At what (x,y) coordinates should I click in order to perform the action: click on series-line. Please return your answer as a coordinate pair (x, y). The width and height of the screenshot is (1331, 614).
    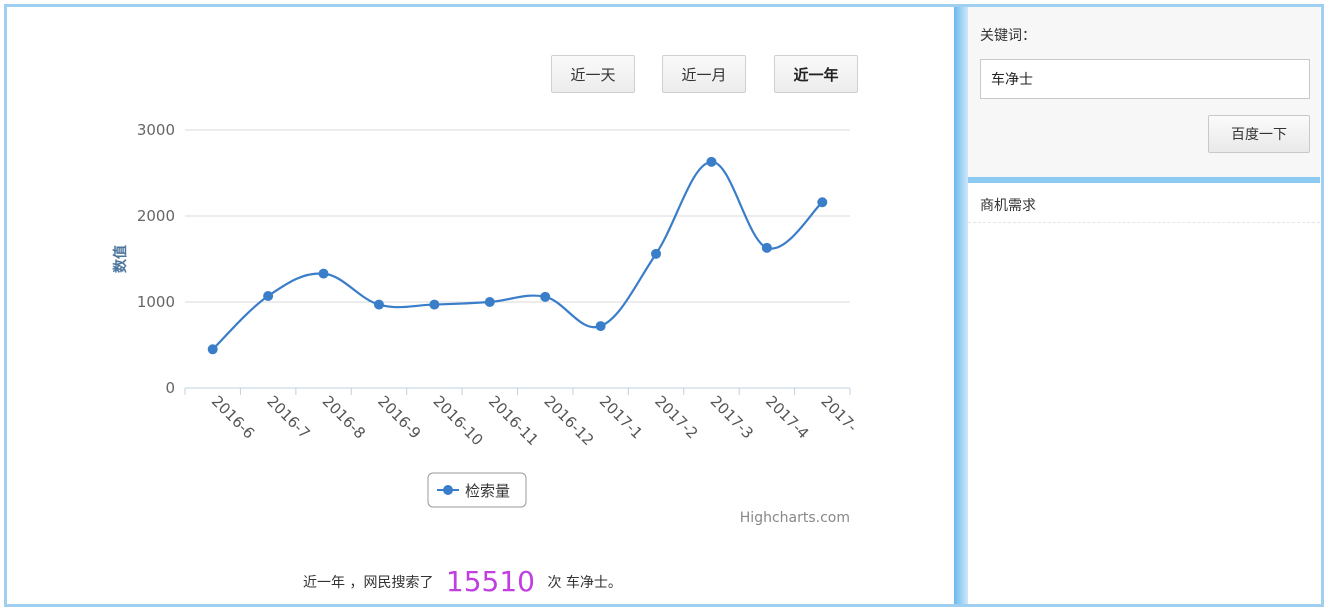
    Looking at the image, I should click on (517, 255).